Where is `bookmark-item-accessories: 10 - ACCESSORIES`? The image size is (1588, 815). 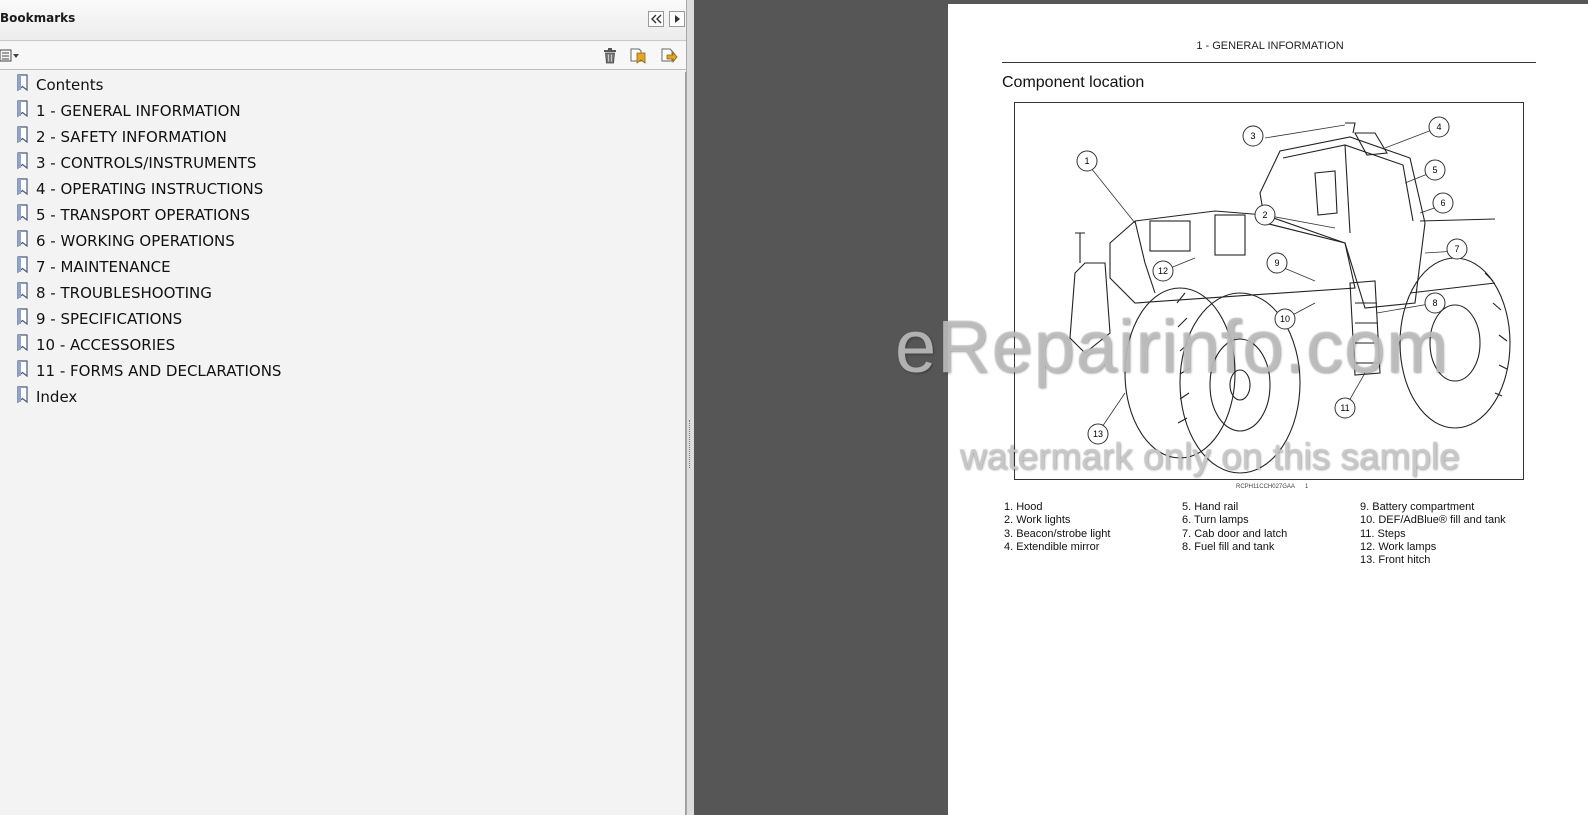
bookmark-item-accessories: 10 - ACCESSORIES is located at coordinates (95, 345).